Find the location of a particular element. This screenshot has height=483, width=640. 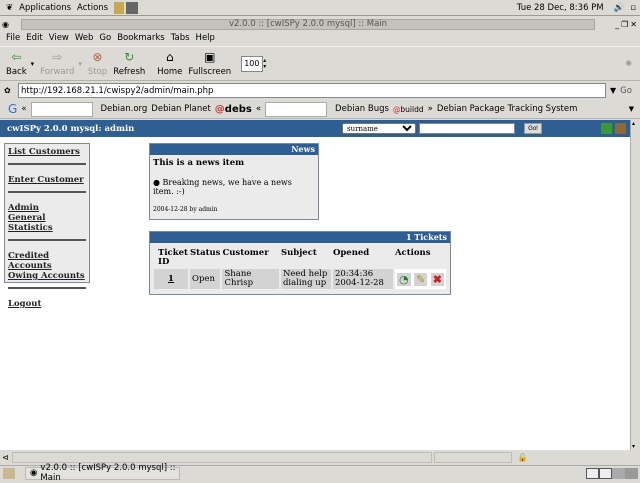

forward-button: ⇨ Forward is located at coordinates (57, 63).